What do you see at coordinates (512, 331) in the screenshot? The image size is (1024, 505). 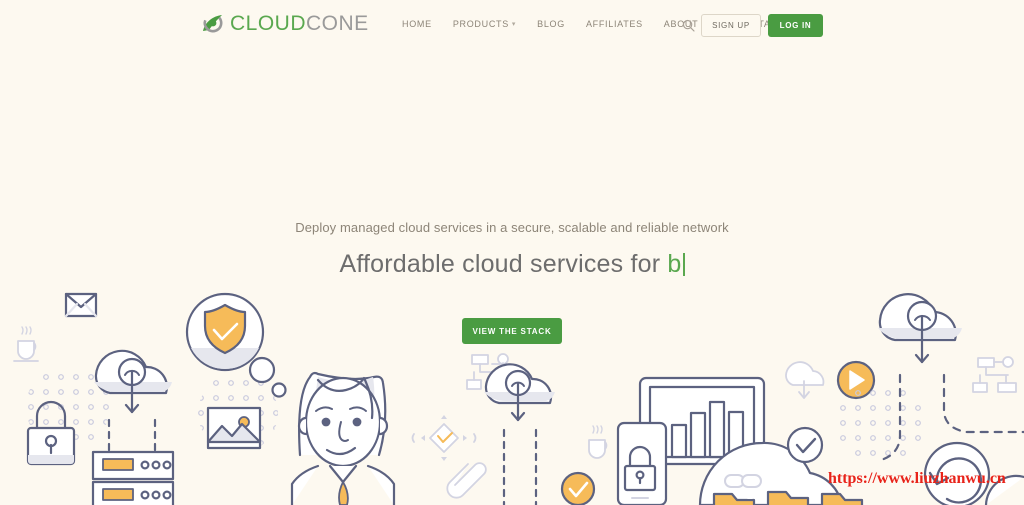 I see `view-the-stack-button: VIEW THE STACK` at bounding box center [512, 331].